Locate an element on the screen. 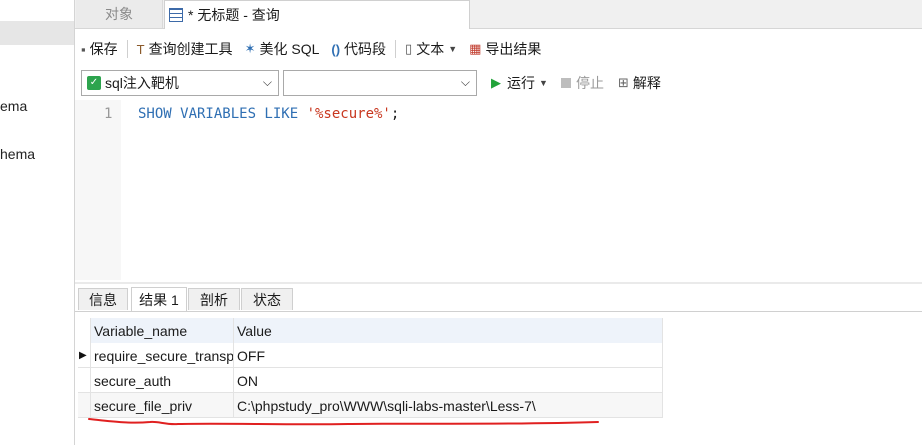  beautify-sql-label: 美化 SQL is located at coordinates (289, 49).